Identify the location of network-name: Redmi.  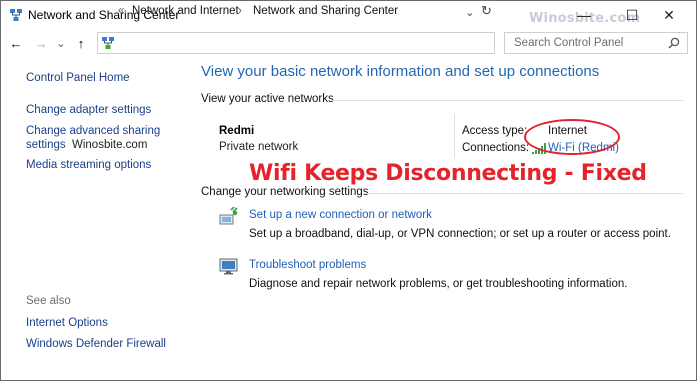
(237, 131).